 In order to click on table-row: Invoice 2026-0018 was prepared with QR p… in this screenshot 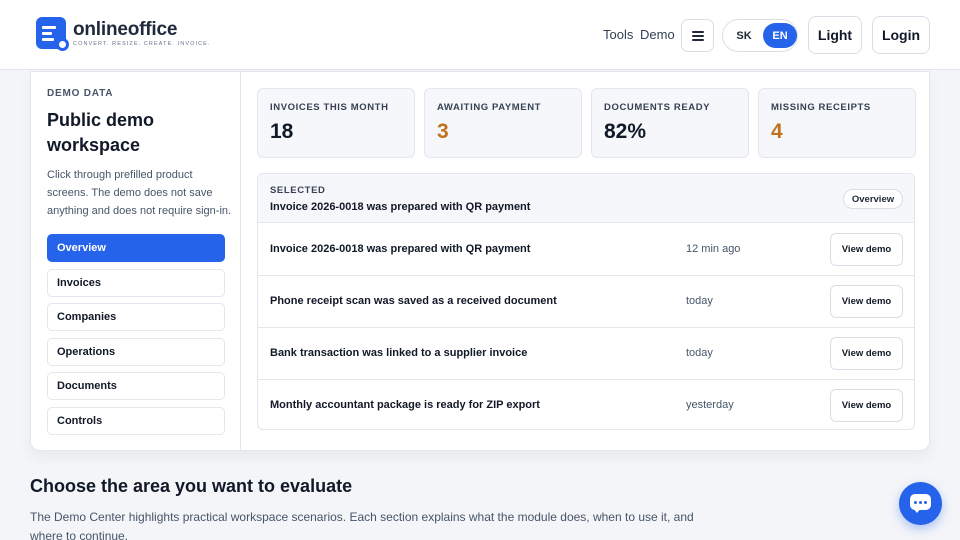, I will do `click(586, 250)`.